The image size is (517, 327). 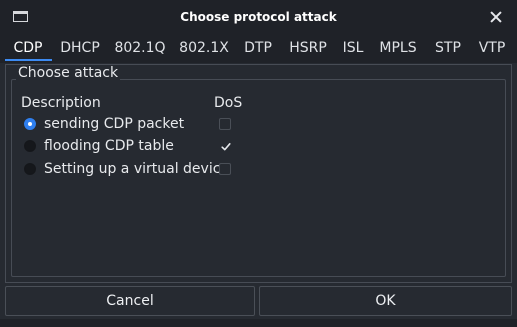 What do you see at coordinates (30, 124) in the screenshot?
I see `attack-radio-sending-cdp-packet` at bounding box center [30, 124].